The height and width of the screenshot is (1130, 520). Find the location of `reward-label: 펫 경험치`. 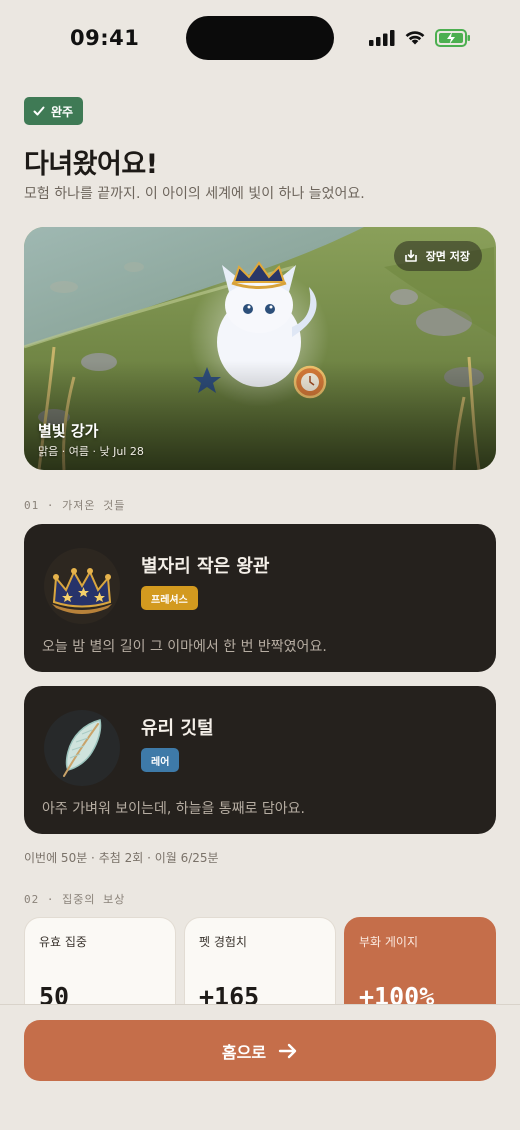

reward-label: 펫 경험치 is located at coordinates (223, 942).